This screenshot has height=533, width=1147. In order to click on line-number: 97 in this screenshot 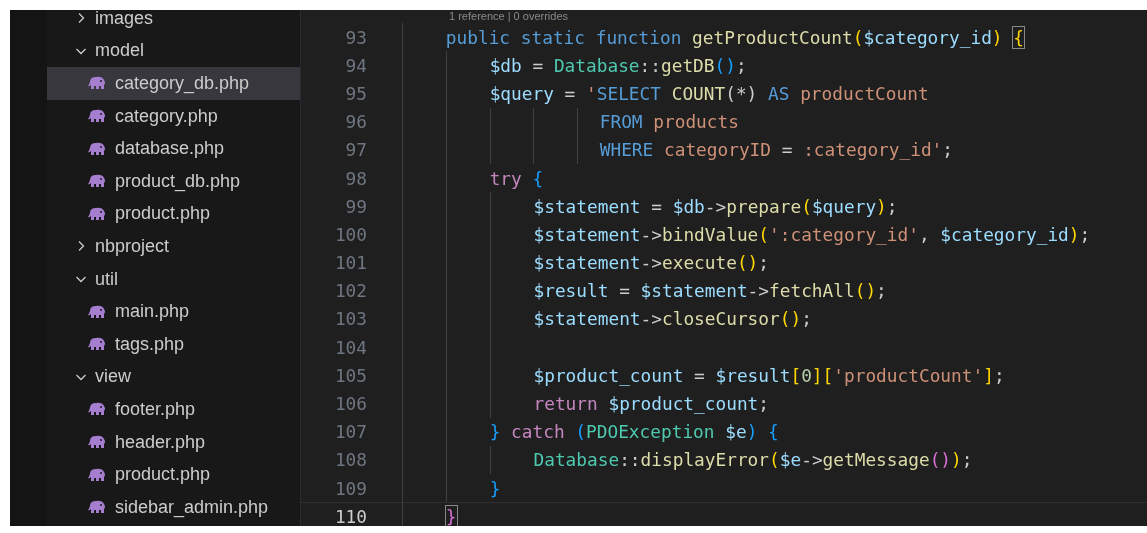, I will do `click(355, 150)`.